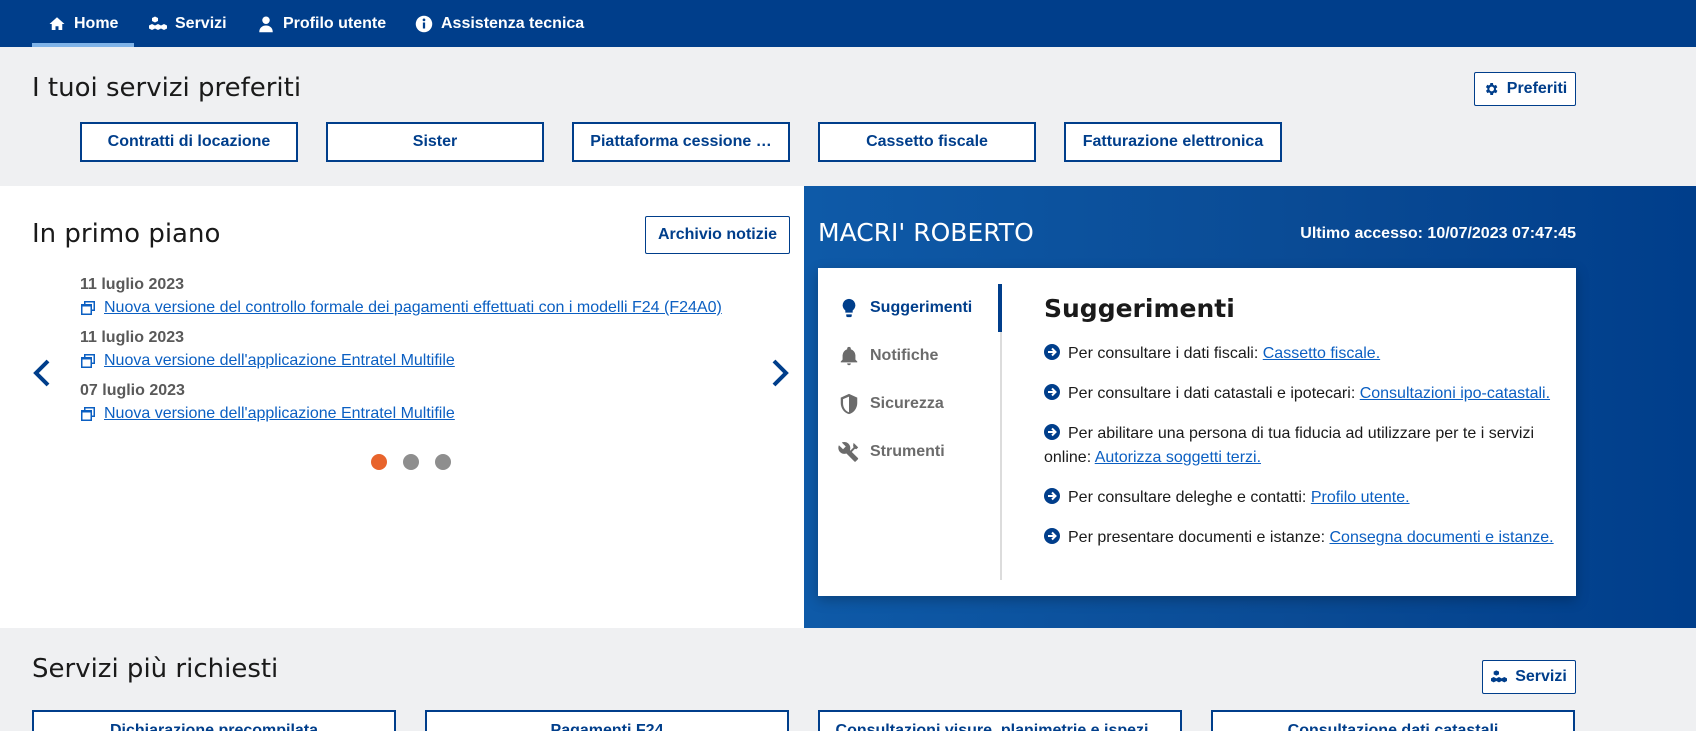 The height and width of the screenshot is (731, 1696). Describe the element at coordinates (1173, 142) in the screenshot. I see `favorite-tile: Fatturazione elettronica` at that location.